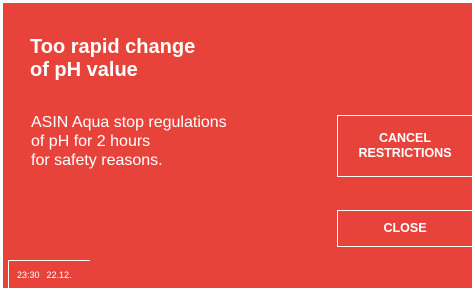 Image resolution: width=475 pixels, height=291 pixels. I want to click on close-button: CLOSE, so click(404, 228).